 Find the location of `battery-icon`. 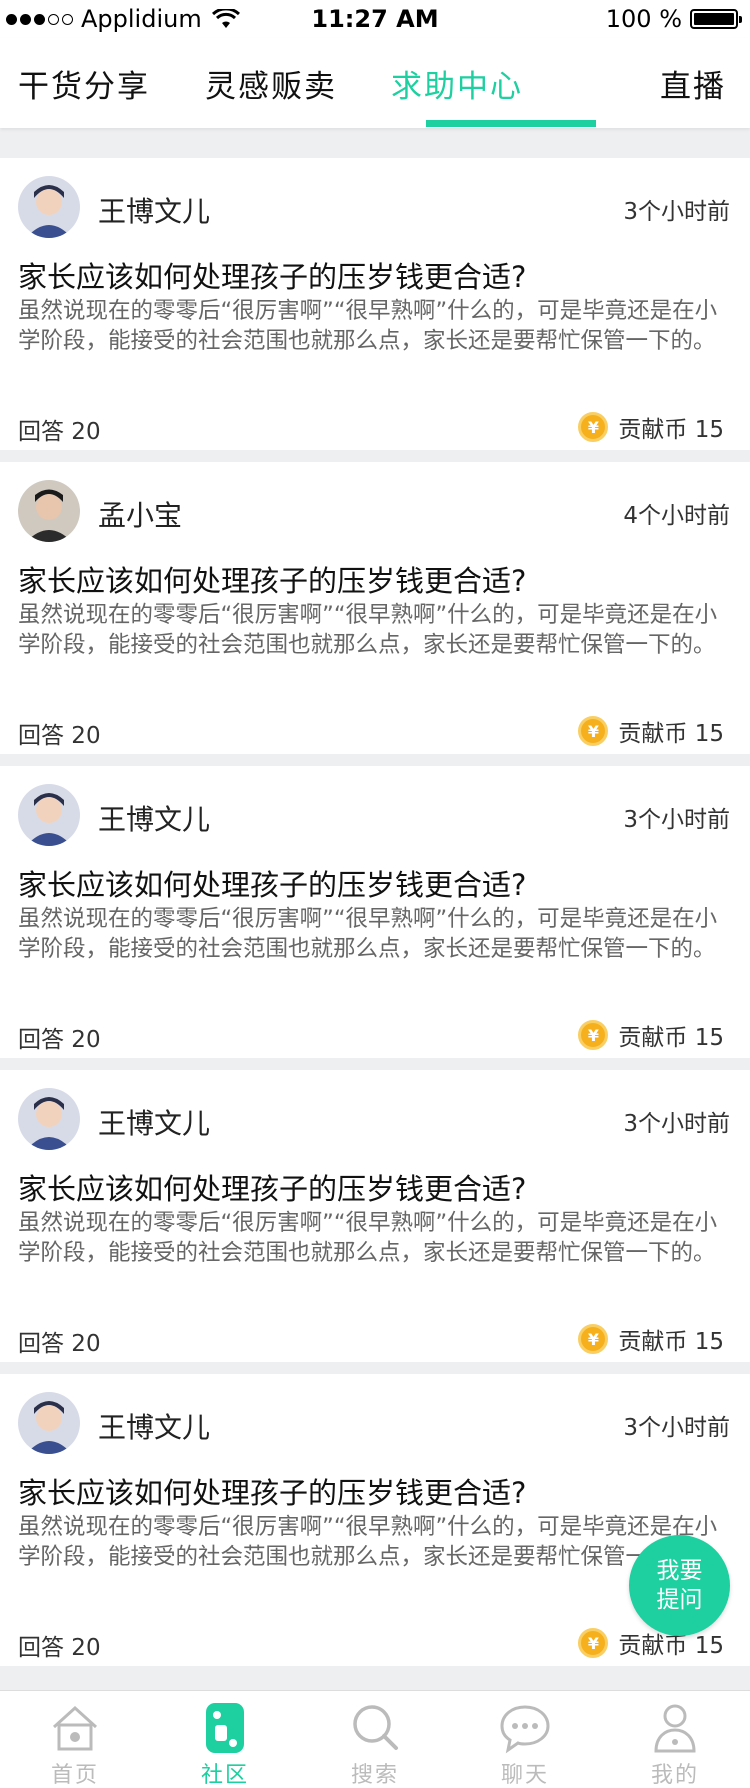

battery-icon is located at coordinates (716, 19).